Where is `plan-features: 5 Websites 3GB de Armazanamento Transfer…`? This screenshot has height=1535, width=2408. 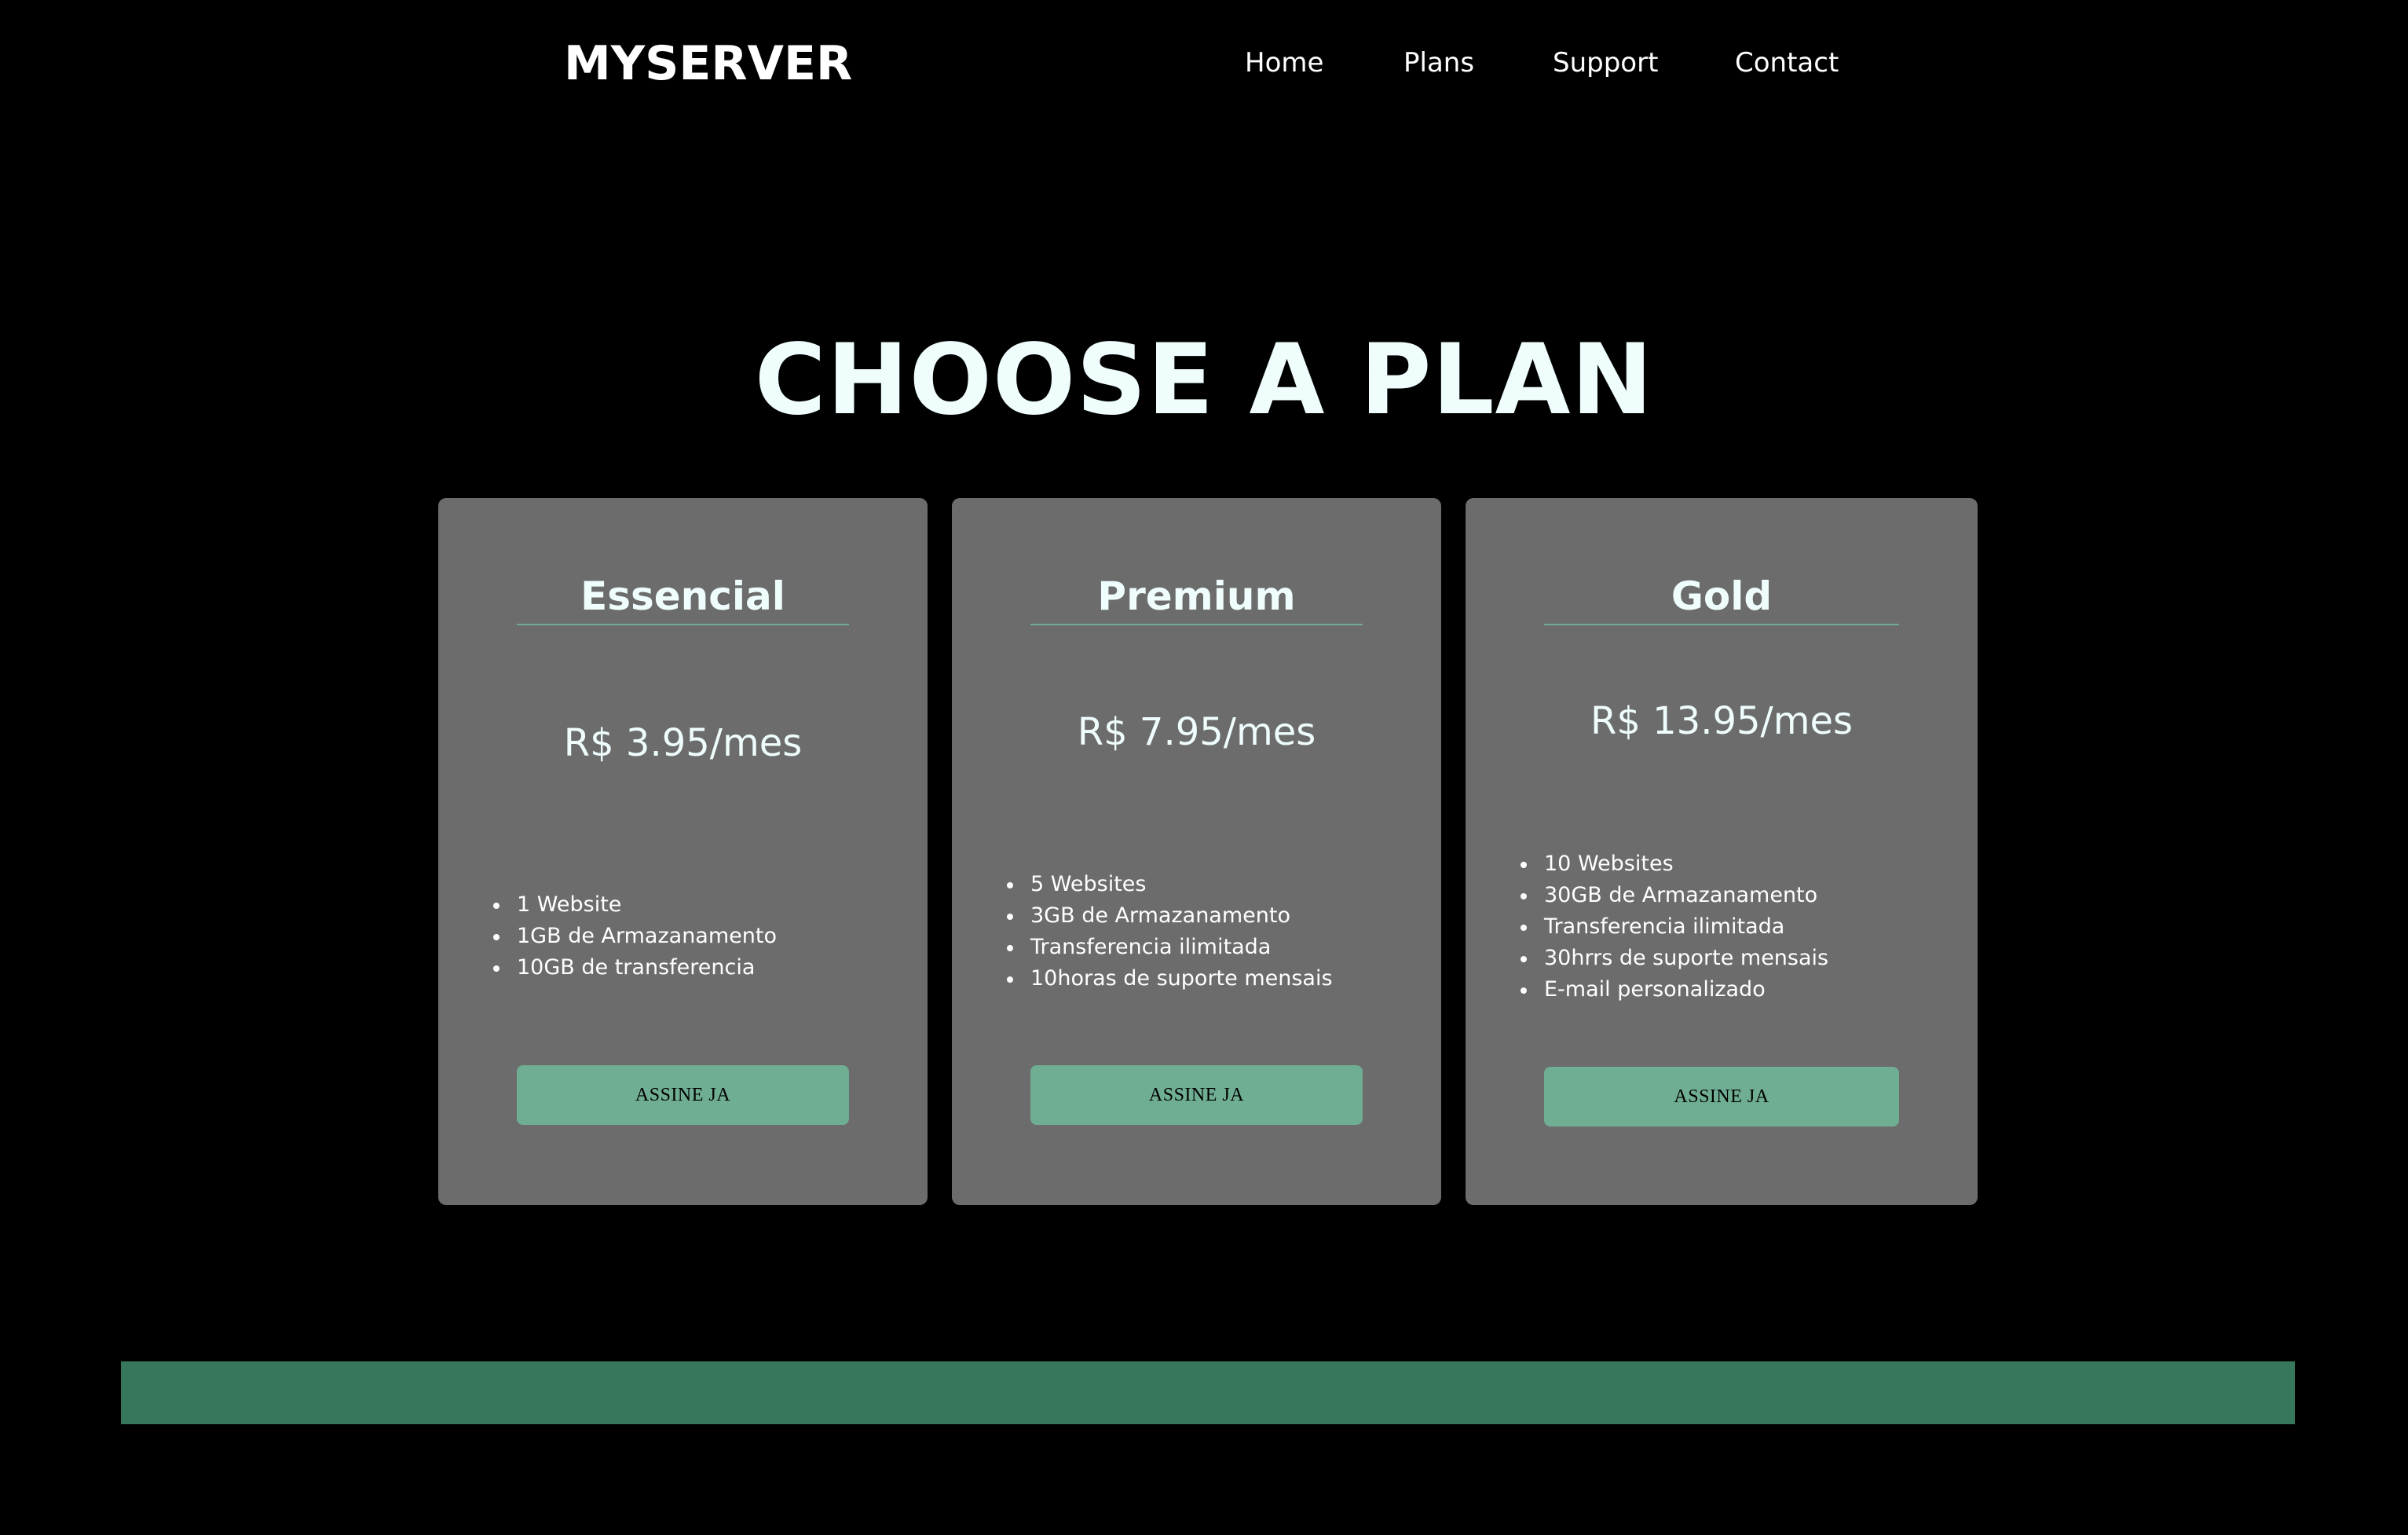 plan-features: 5 Websites 3GB de Armazanamento Transfer… is located at coordinates (1170, 932).